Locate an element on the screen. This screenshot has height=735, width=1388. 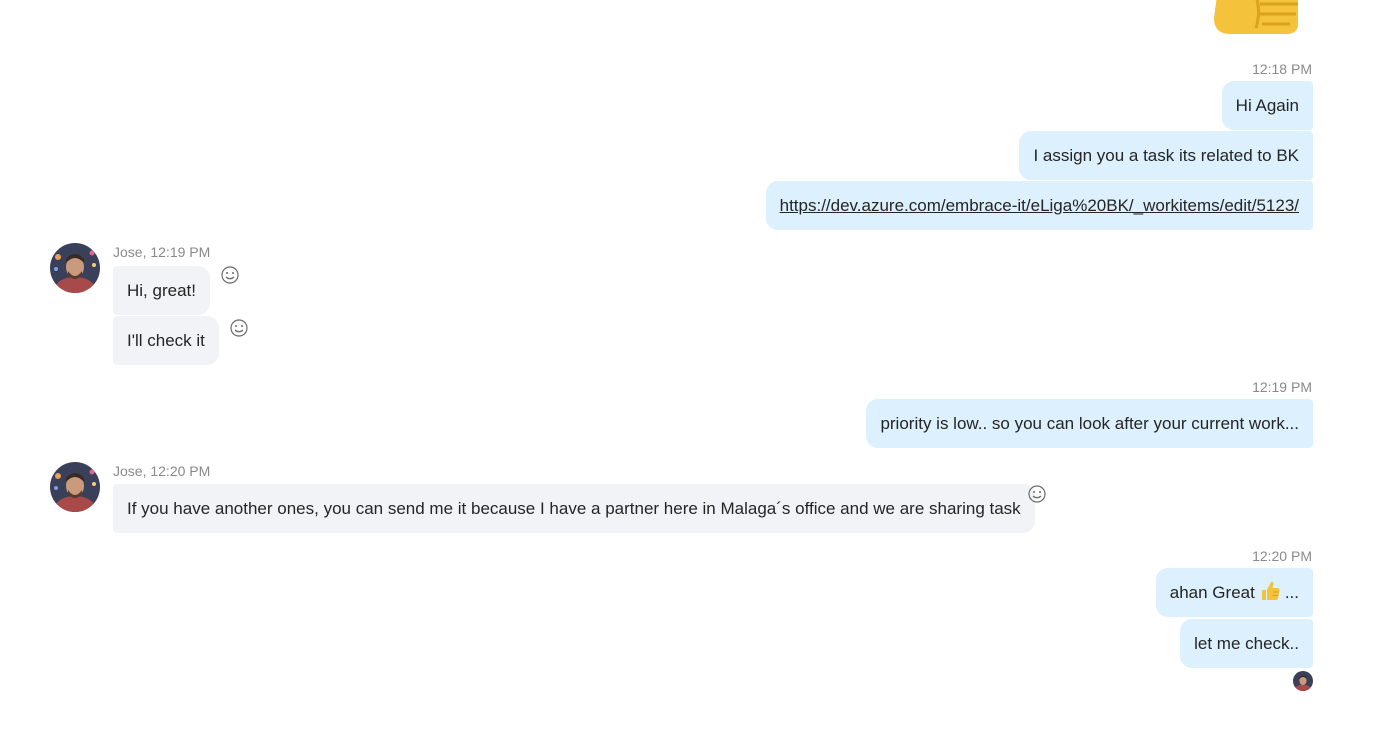
outgoing-message: Hi Again is located at coordinates (1267, 105).